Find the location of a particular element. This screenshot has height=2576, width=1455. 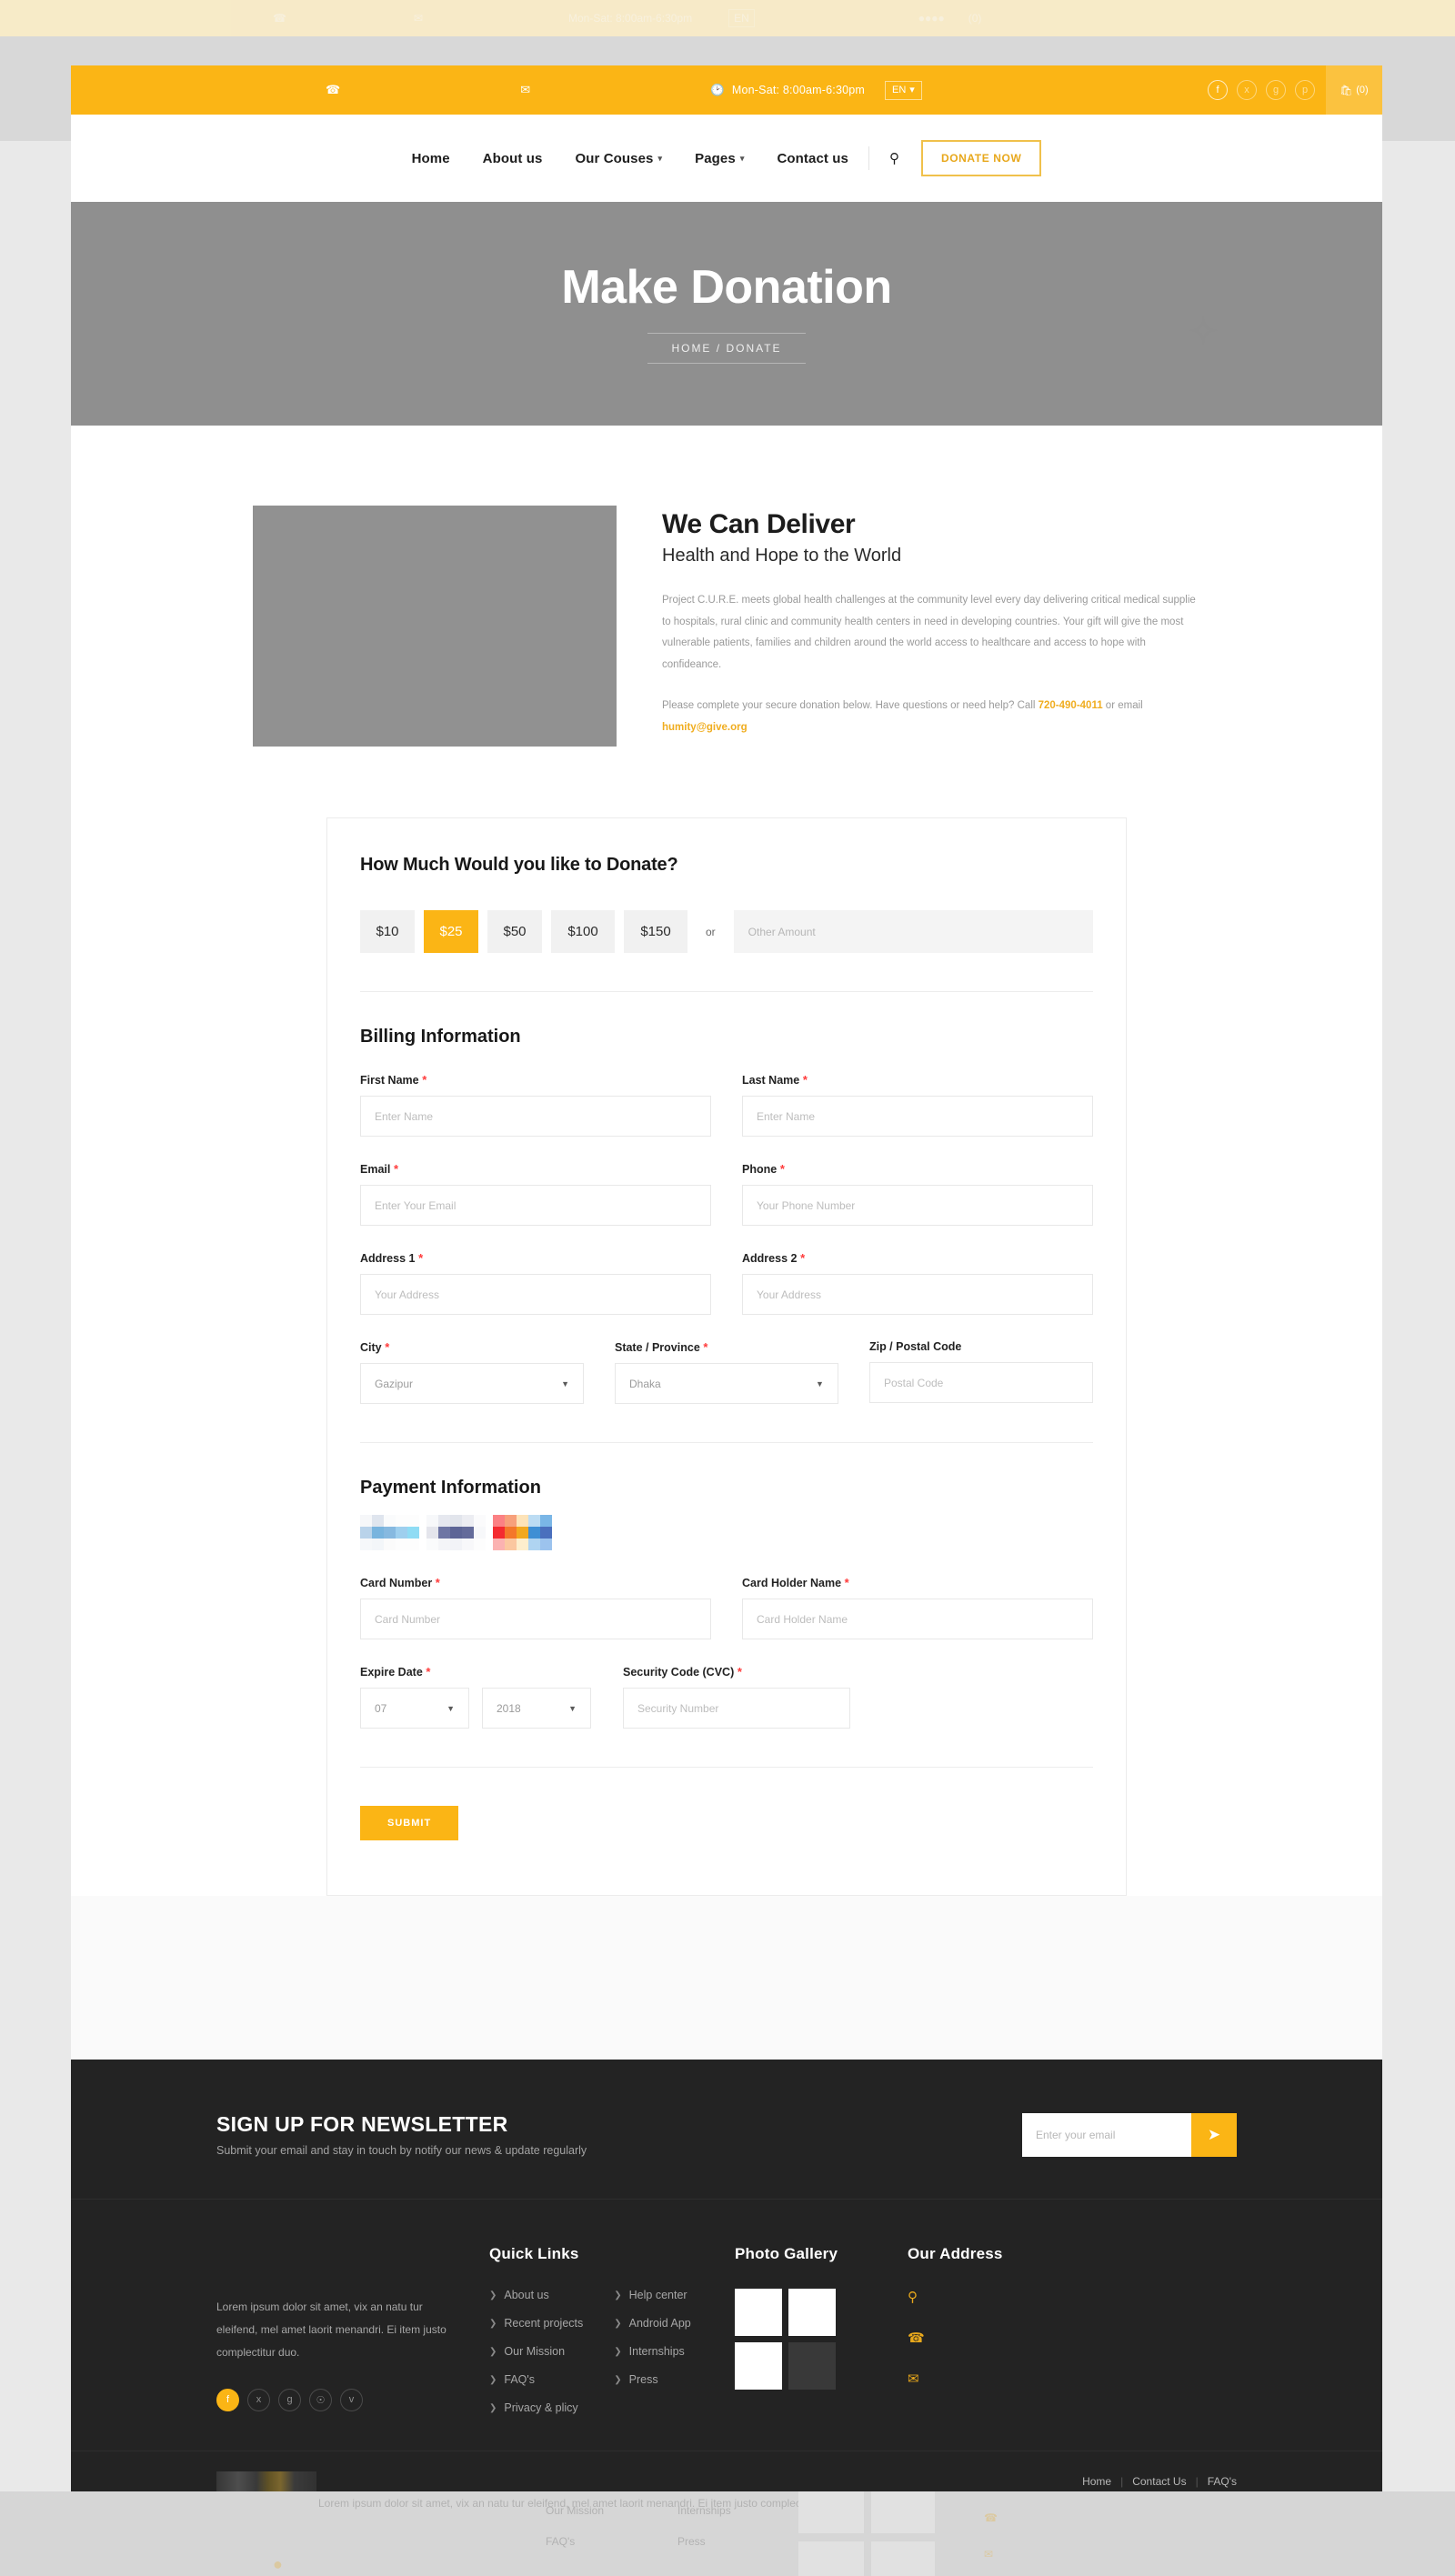

payment-section-title: Payment Information is located at coordinates (451, 1488).